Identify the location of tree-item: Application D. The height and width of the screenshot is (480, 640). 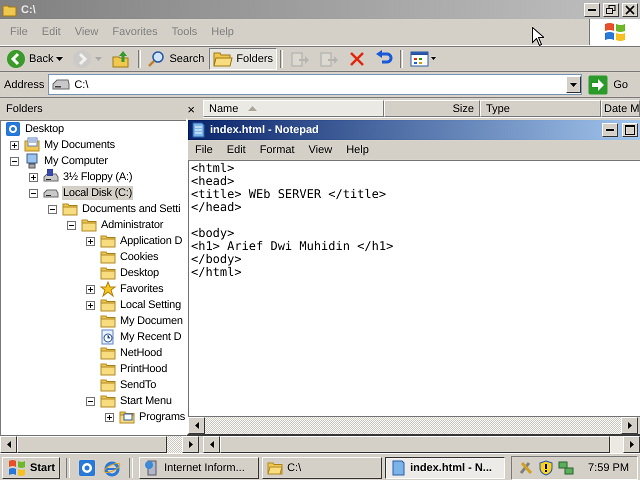
(151, 241).